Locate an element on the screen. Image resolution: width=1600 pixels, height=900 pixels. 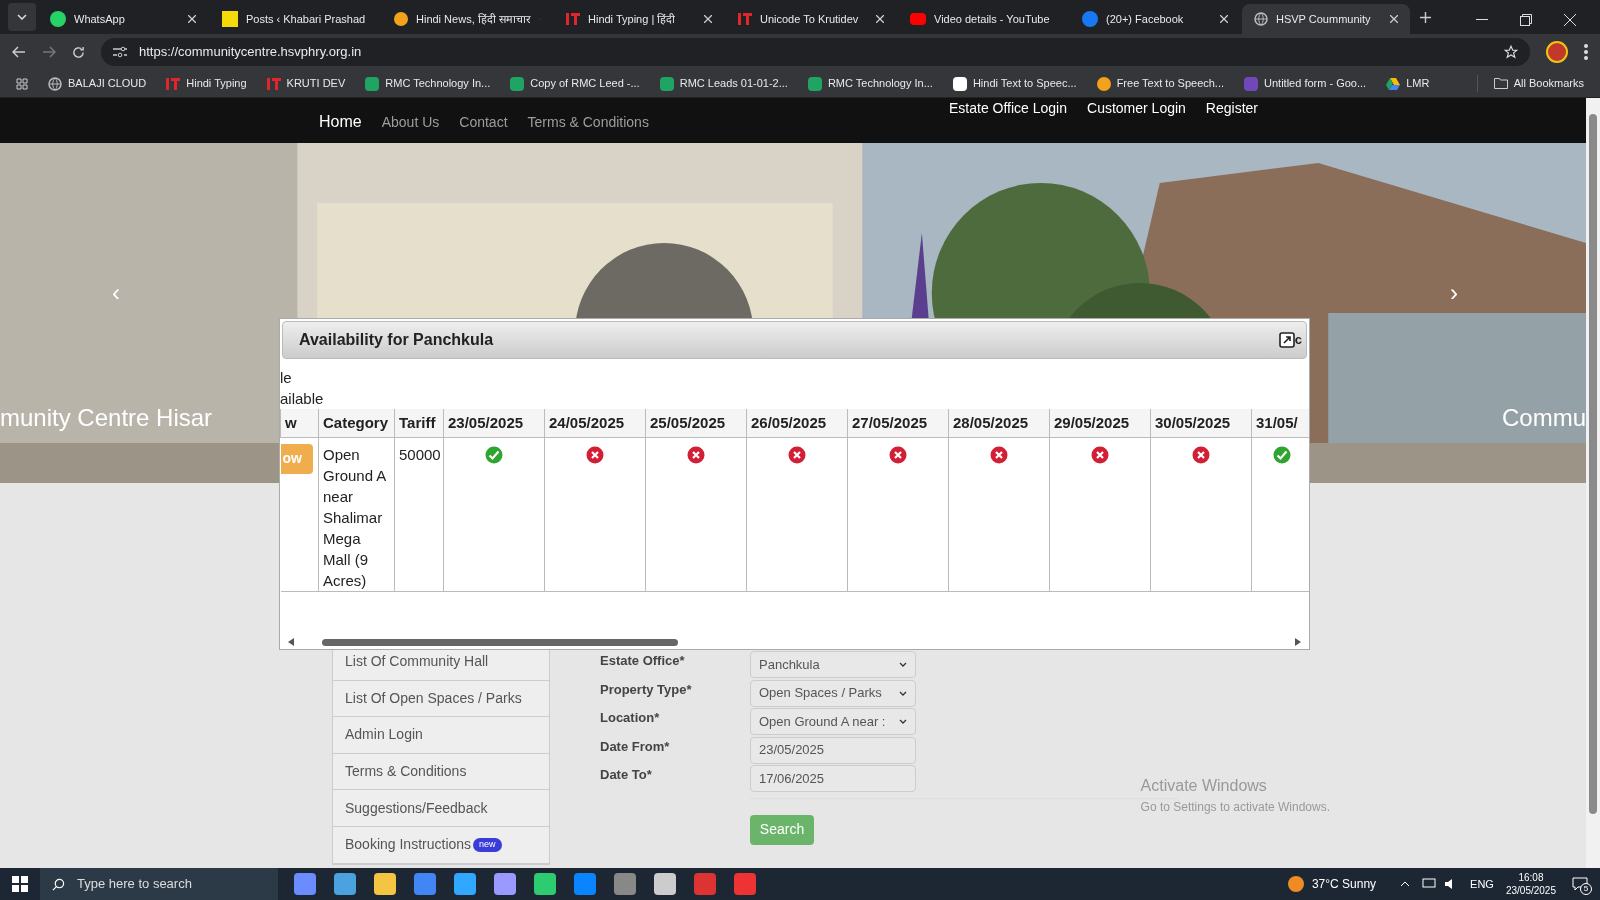
apps-icon is located at coordinates (22, 83).